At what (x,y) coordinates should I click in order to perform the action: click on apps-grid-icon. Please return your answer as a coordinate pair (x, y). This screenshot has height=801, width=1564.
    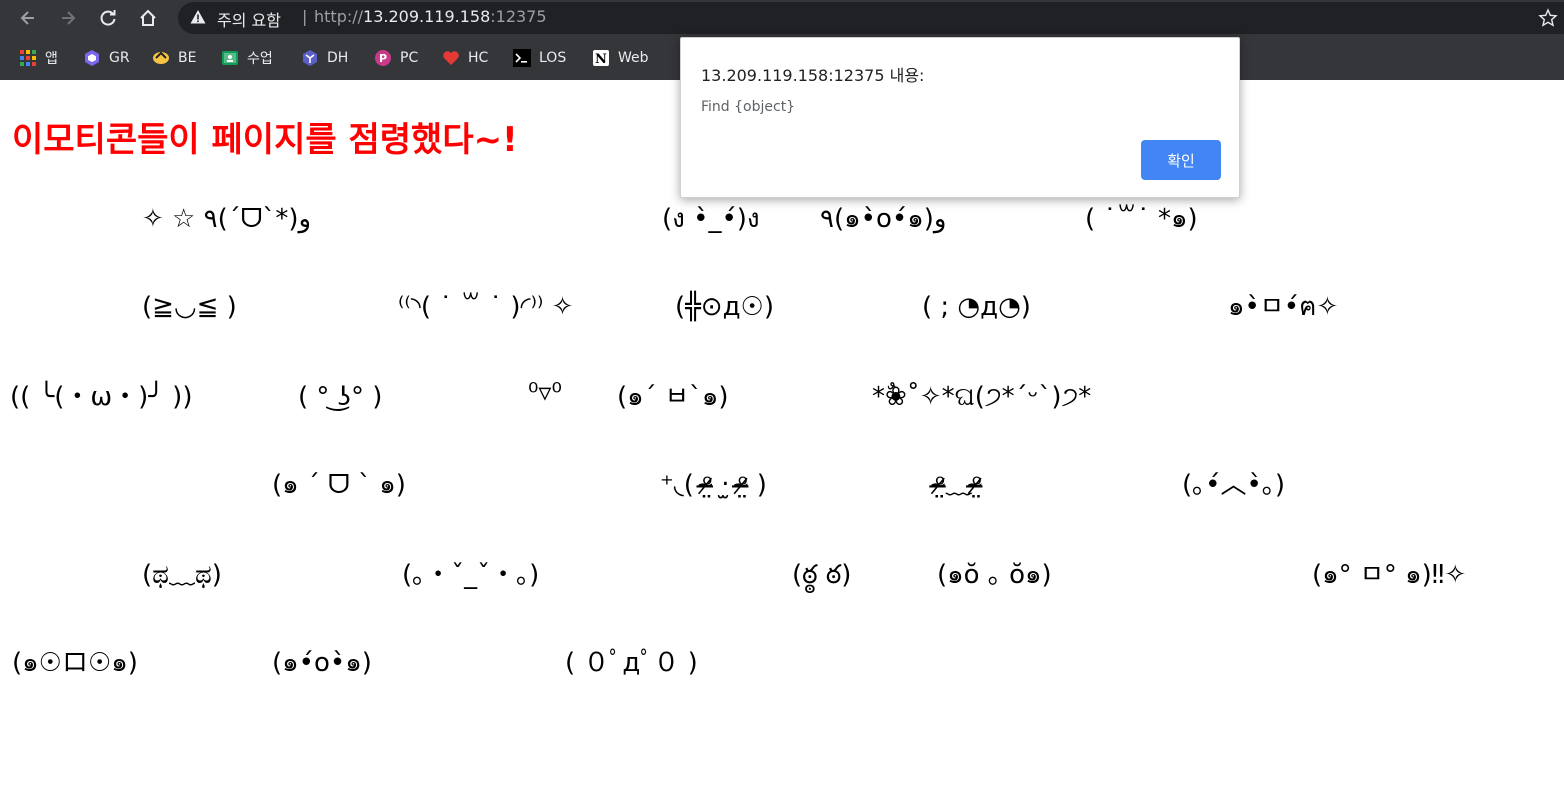
    Looking at the image, I should click on (28, 58).